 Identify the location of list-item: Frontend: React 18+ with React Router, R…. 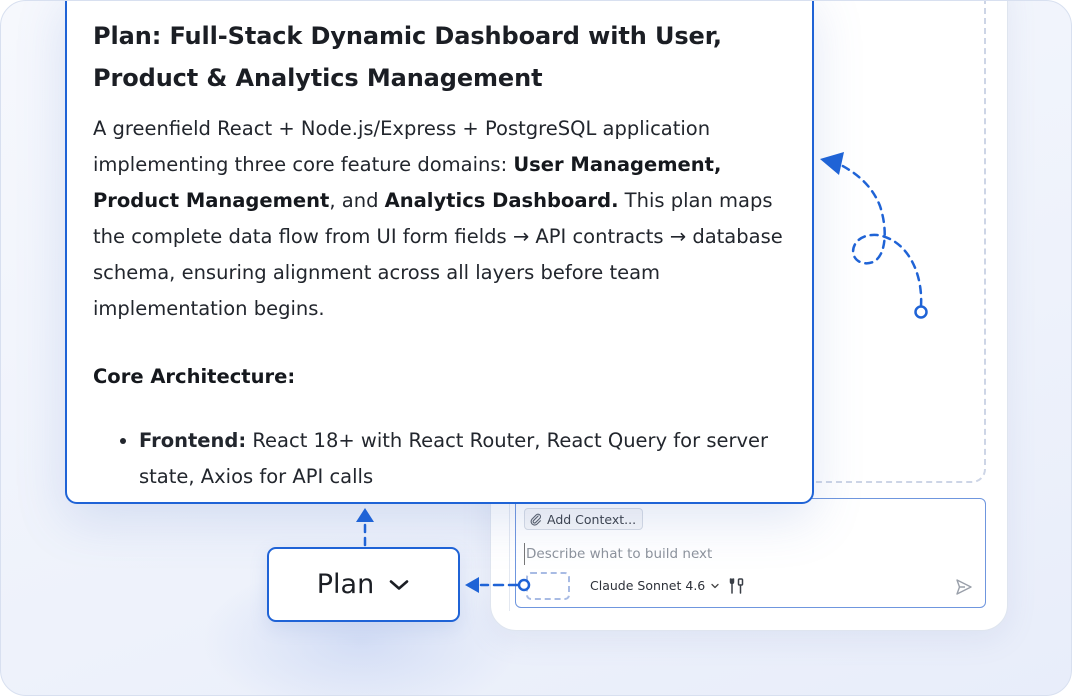
(462, 459).